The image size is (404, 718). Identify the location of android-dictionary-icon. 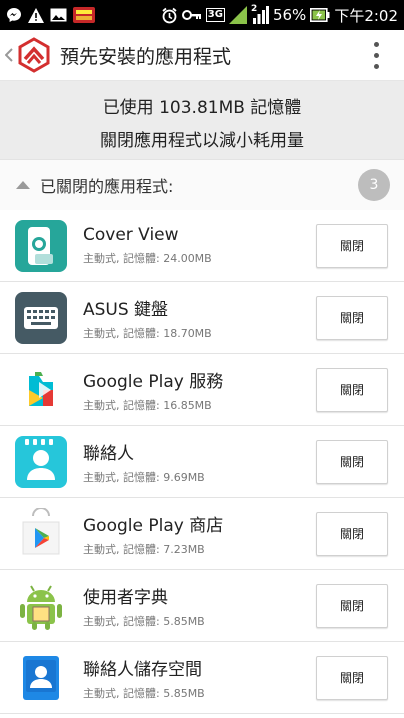
(41, 606).